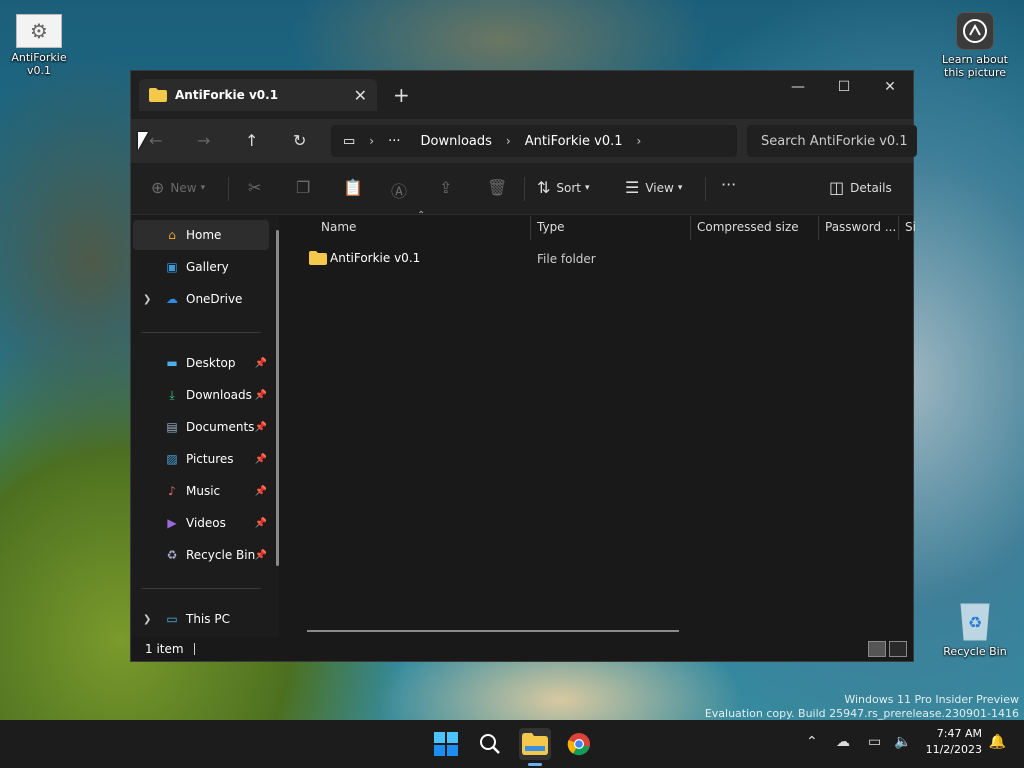 This screenshot has height=768, width=1024. What do you see at coordinates (203, 140) in the screenshot?
I see `forward-button: →` at bounding box center [203, 140].